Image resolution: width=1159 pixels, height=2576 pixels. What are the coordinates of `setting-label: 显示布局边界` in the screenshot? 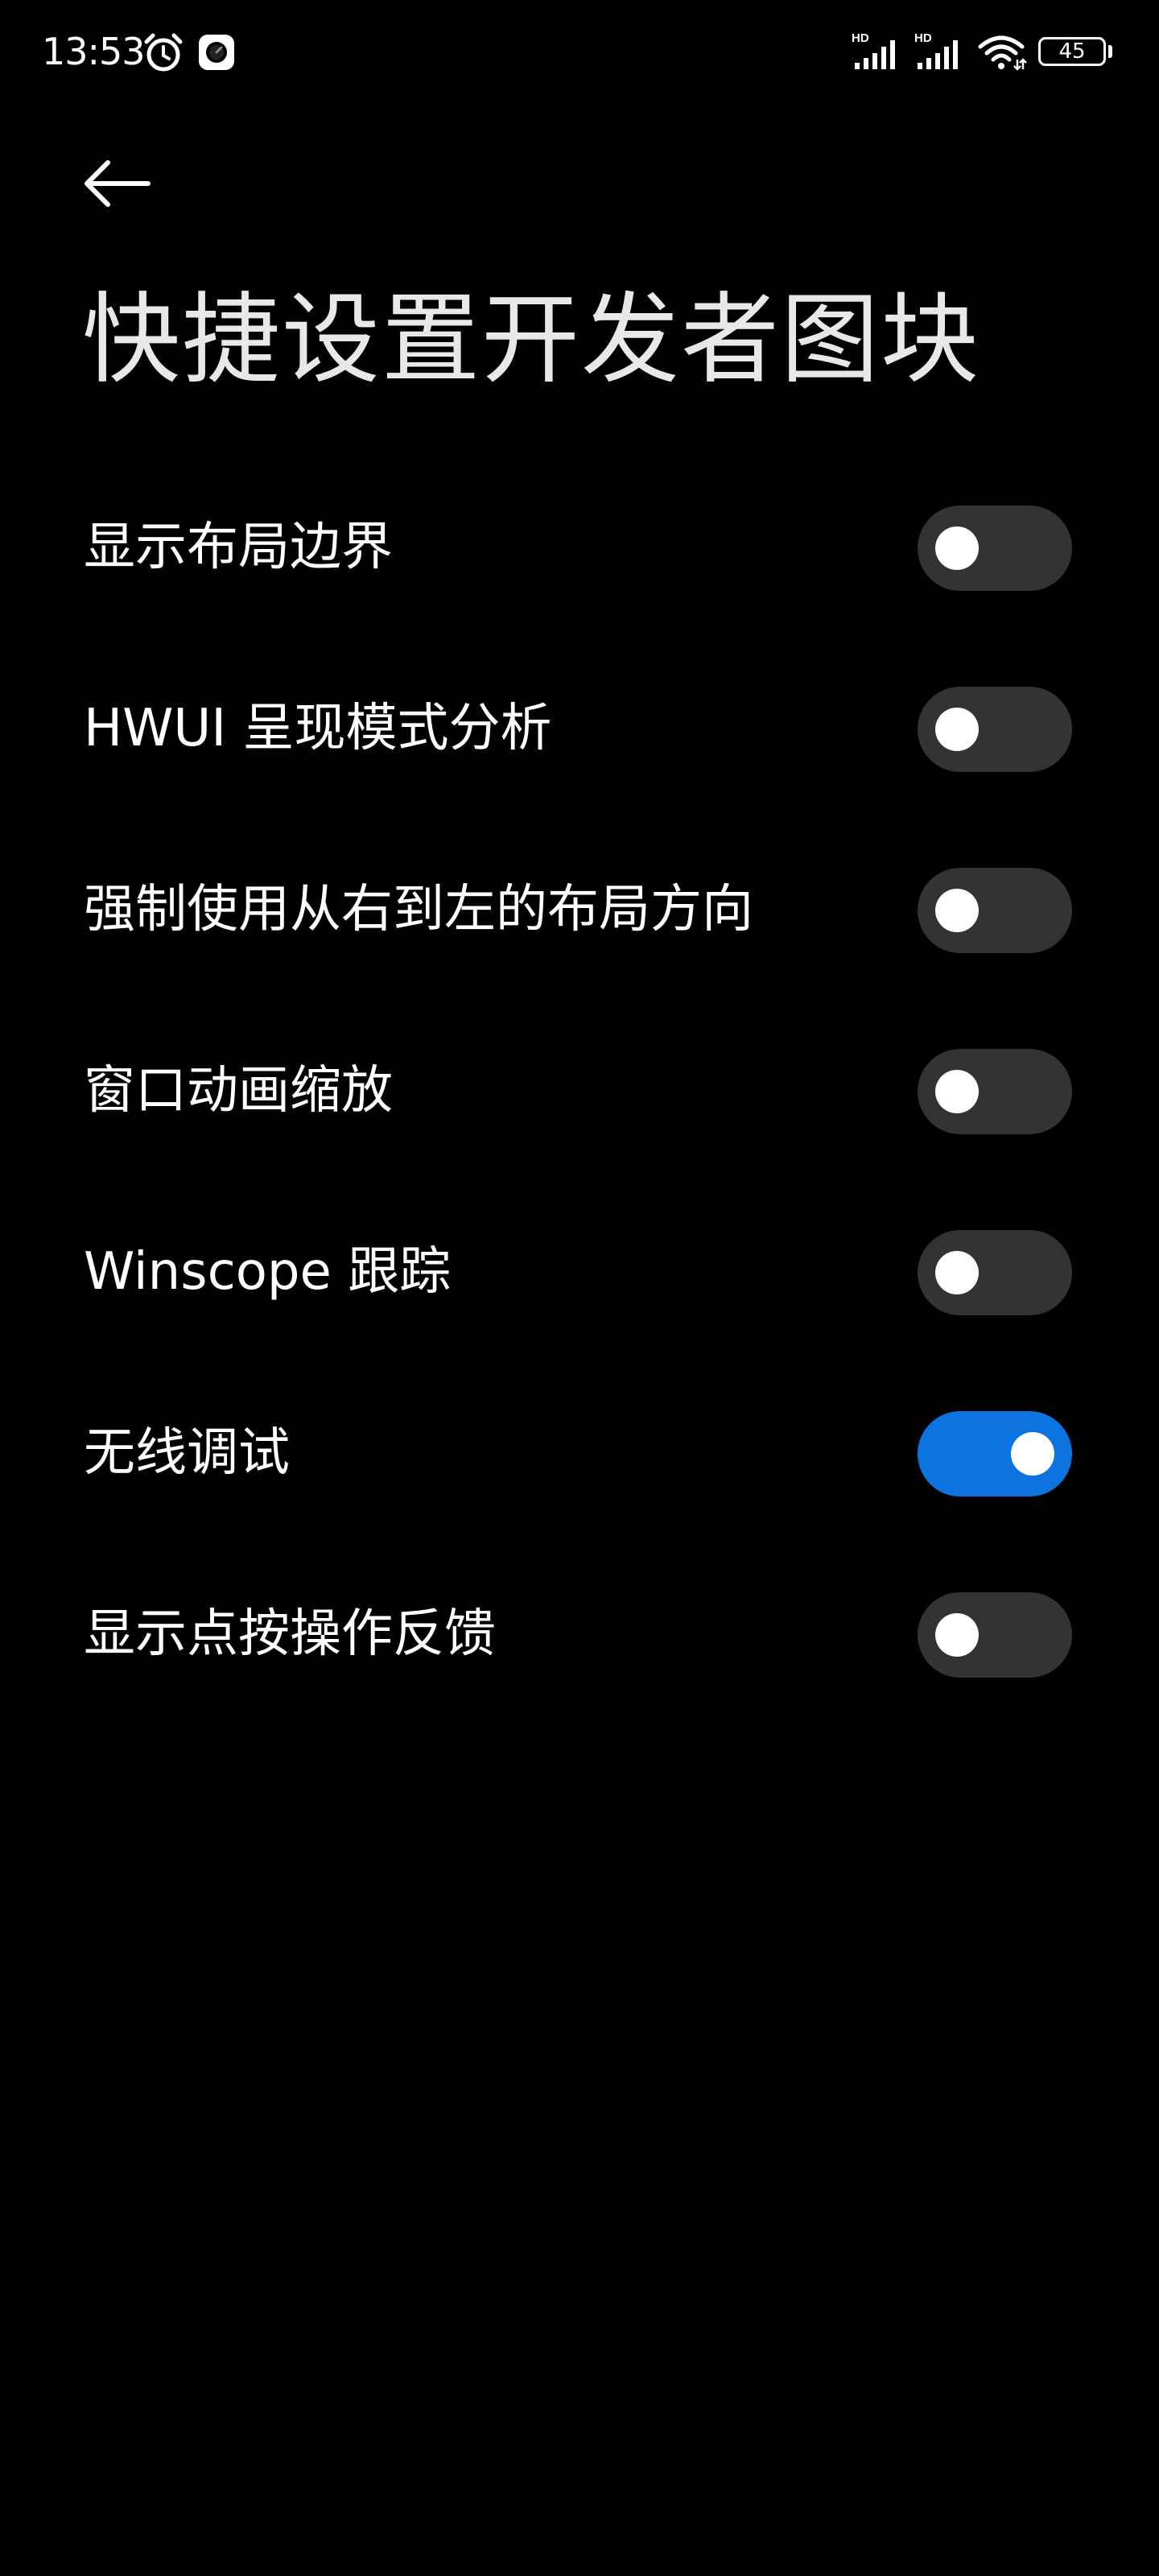 It's located at (238, 547).